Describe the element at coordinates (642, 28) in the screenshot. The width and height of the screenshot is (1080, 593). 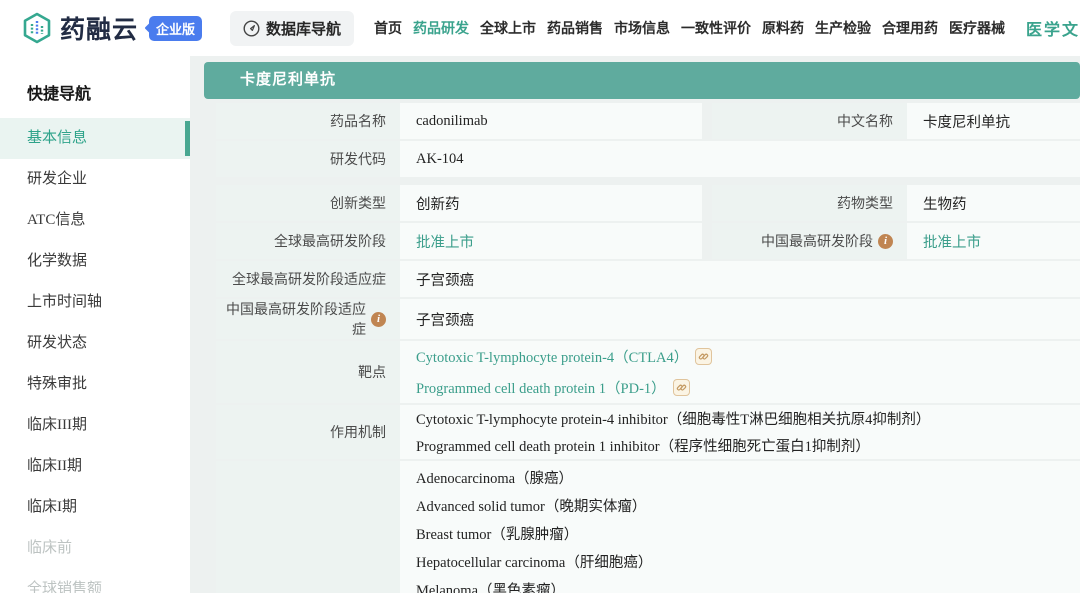
I see `nav-item-market-info: 市场信息` at that location.